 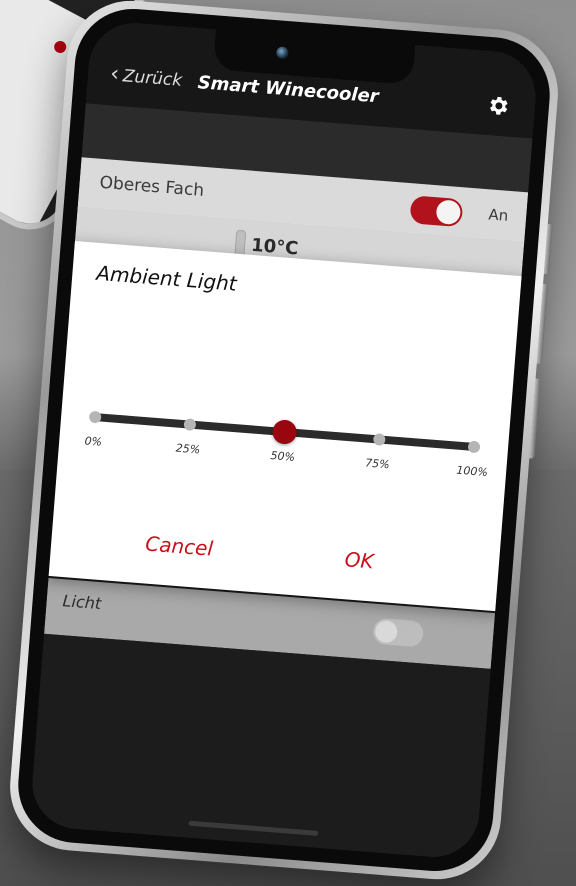 What do you see at coordinates (535, 418) in the screenshot?
I see `side-button-bottom` at bounding box center [535, 418].